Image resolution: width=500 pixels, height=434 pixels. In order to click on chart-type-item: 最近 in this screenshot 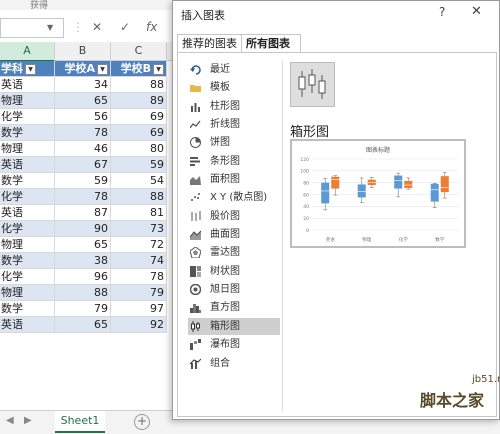, I will do `click(234, 69)`.